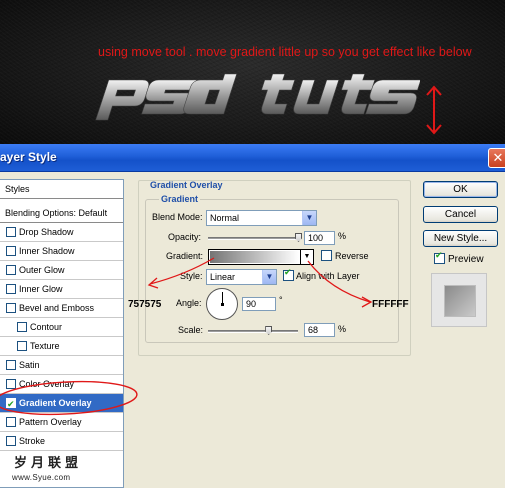 This screenshot has width=505, height=488. Describe the element at coordinates (460, 189) in the screenshot. I see `ok-button: OK` at that location.